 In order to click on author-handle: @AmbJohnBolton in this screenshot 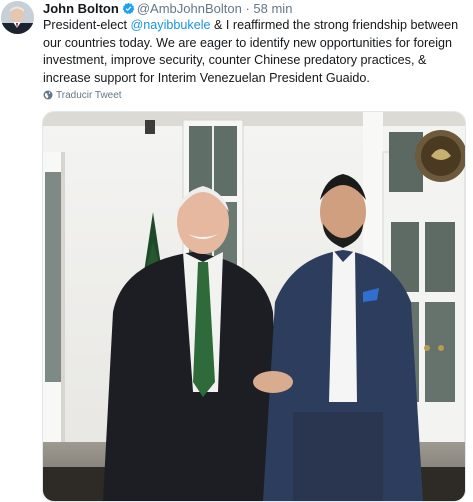, I will do `click(189, 8)`.